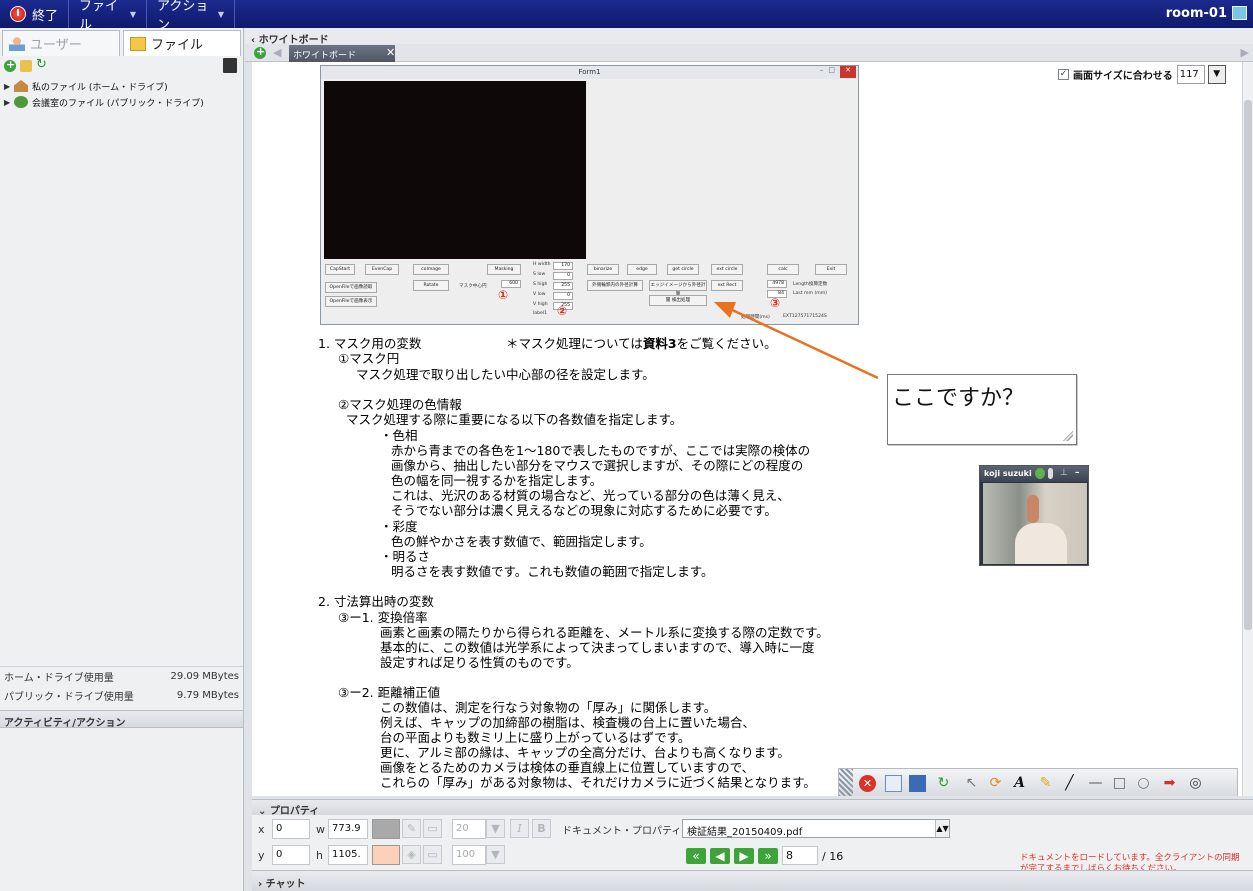 This screenshot has width=1253, height=891. Describe the element at coordinates (21, 86) in the screenshot. I see `home-drive-icon` at that location.